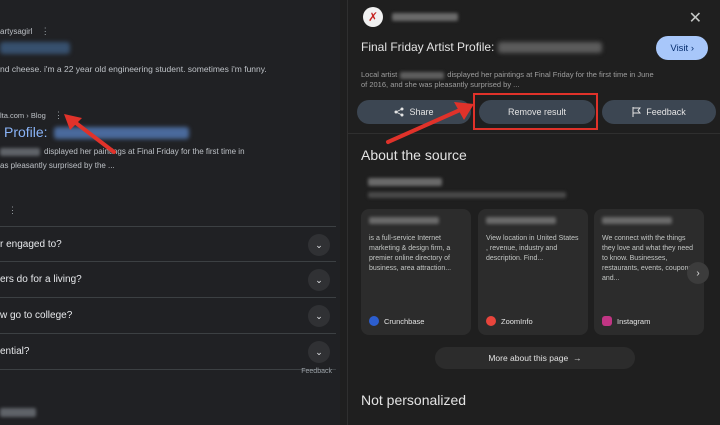 The image size is (720, 425). What do you see at coordinates (15, 351) in the screenshot?
I see `paa-question-text: ential?` at bounding box center [15, 351].